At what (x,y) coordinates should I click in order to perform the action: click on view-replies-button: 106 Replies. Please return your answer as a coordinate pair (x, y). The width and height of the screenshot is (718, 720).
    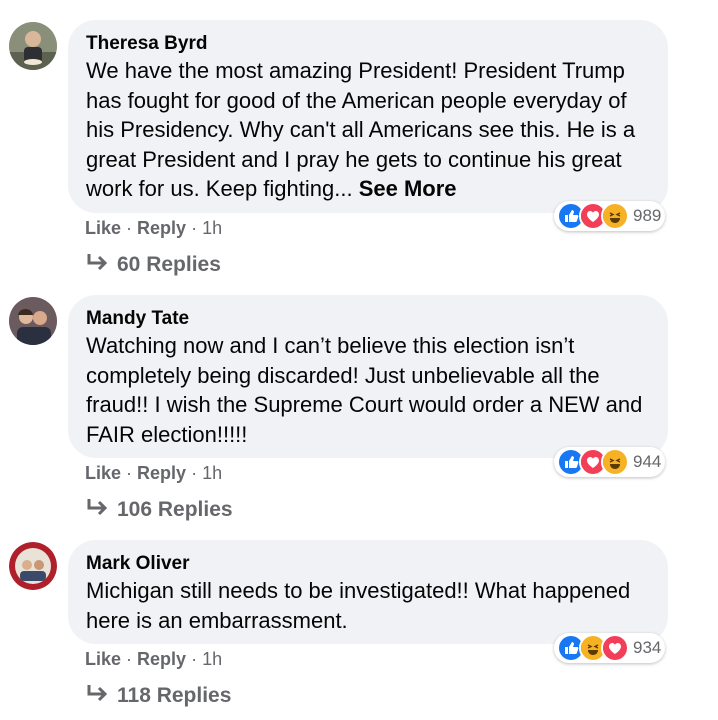
    Looking at the image, I should click on (159, 510).